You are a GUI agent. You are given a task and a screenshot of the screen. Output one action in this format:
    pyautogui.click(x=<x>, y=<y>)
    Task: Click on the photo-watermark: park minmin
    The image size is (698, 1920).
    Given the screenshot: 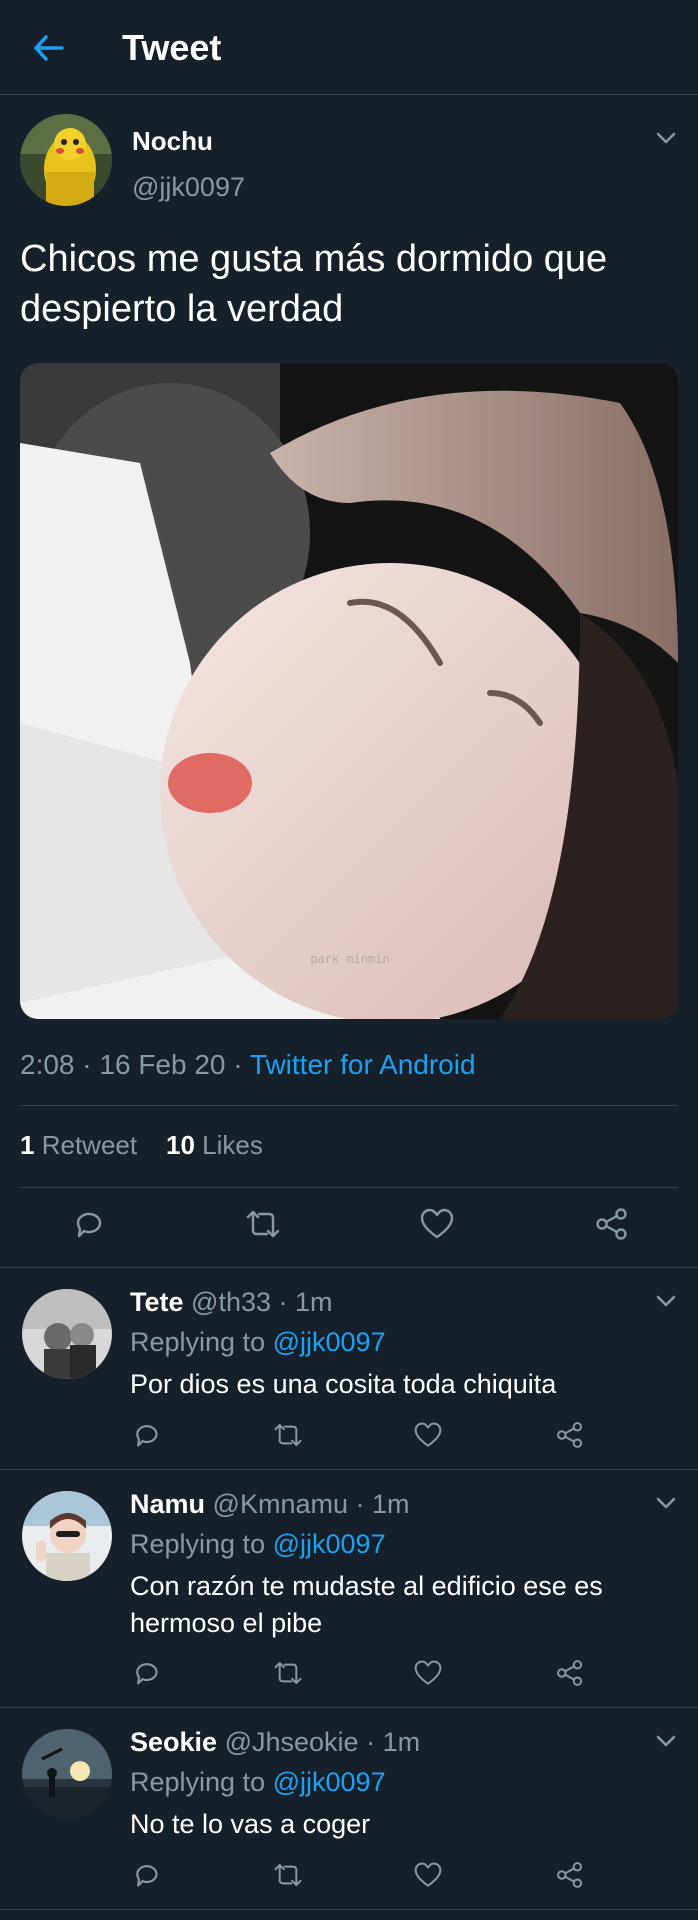 What is the action you would take?
    pyautogui.click(x=349, y=959)
    